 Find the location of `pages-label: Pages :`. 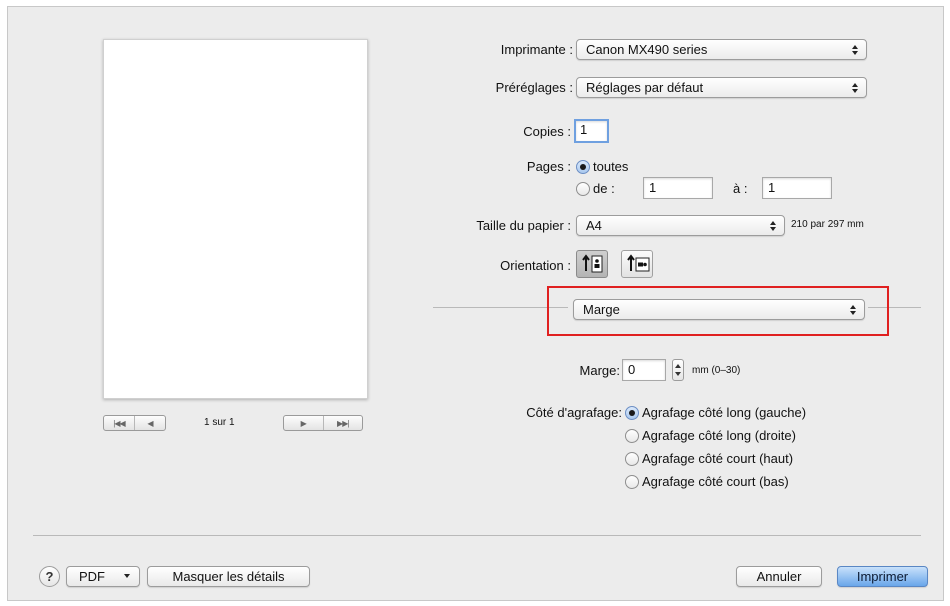

pages-label: Pages : is located at coordinates (548, 166).